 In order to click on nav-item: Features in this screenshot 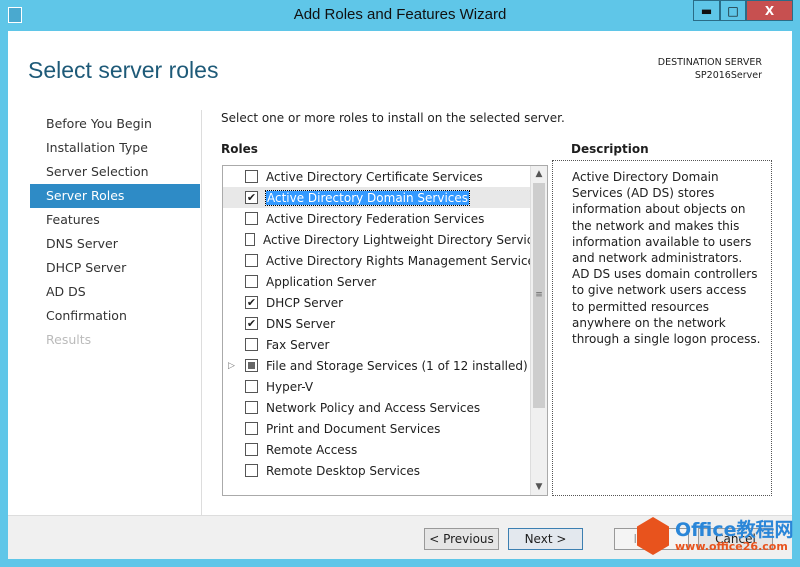, I will do `click(115, 220)`.